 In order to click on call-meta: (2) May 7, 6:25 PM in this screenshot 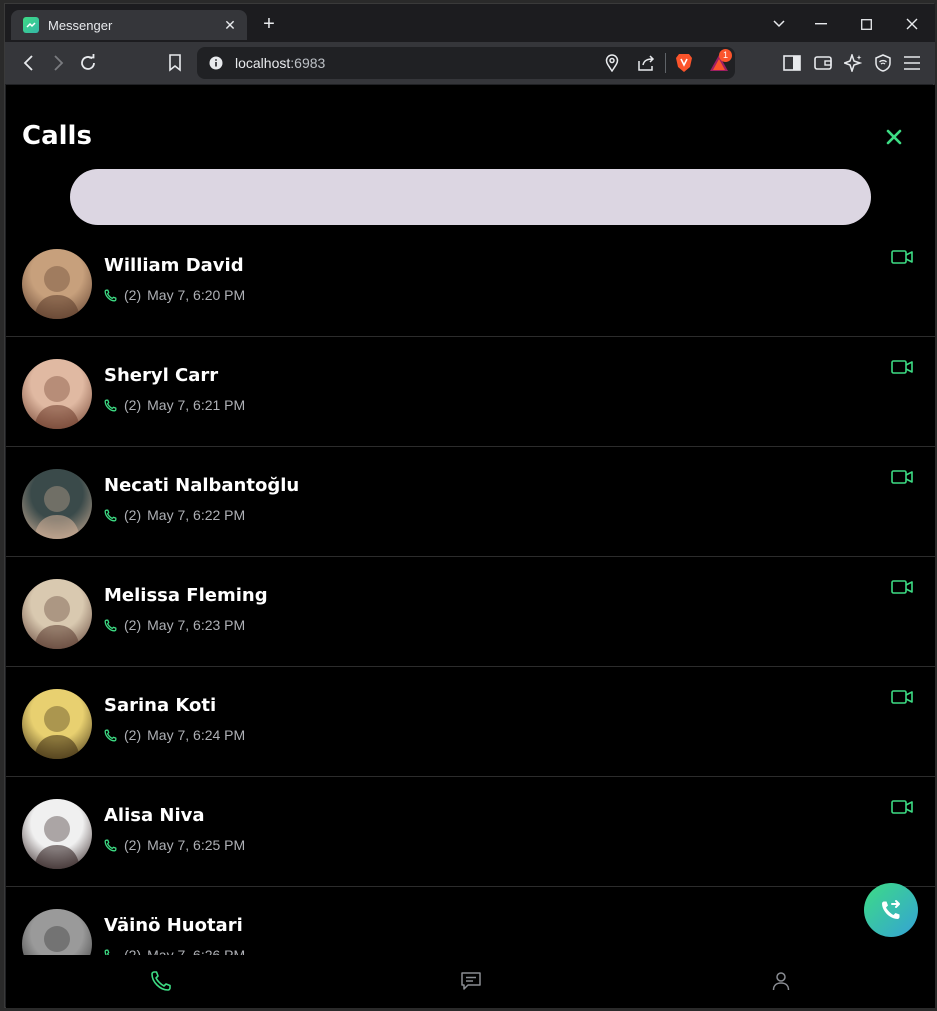, I will do `click(174, 845)`.